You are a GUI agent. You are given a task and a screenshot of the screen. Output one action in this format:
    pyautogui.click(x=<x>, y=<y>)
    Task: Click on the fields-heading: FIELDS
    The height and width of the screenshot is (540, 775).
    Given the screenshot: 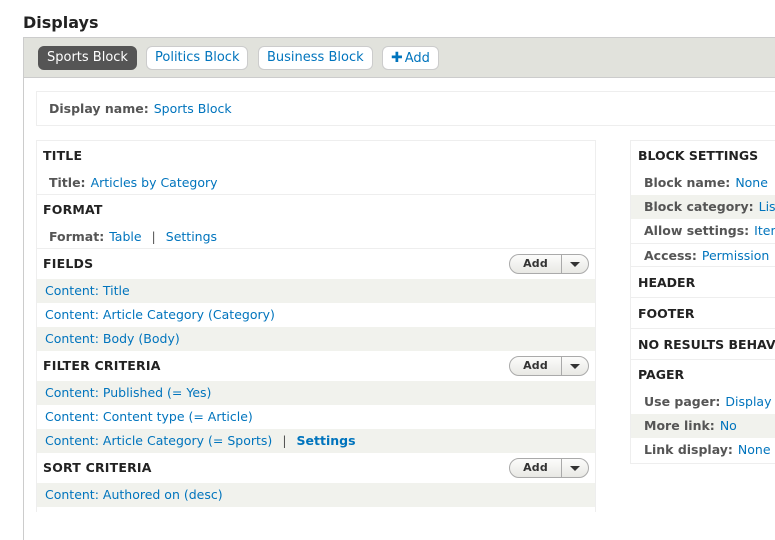 What is the action you would take?
    pyautogui.click(x=68, y=263)
    